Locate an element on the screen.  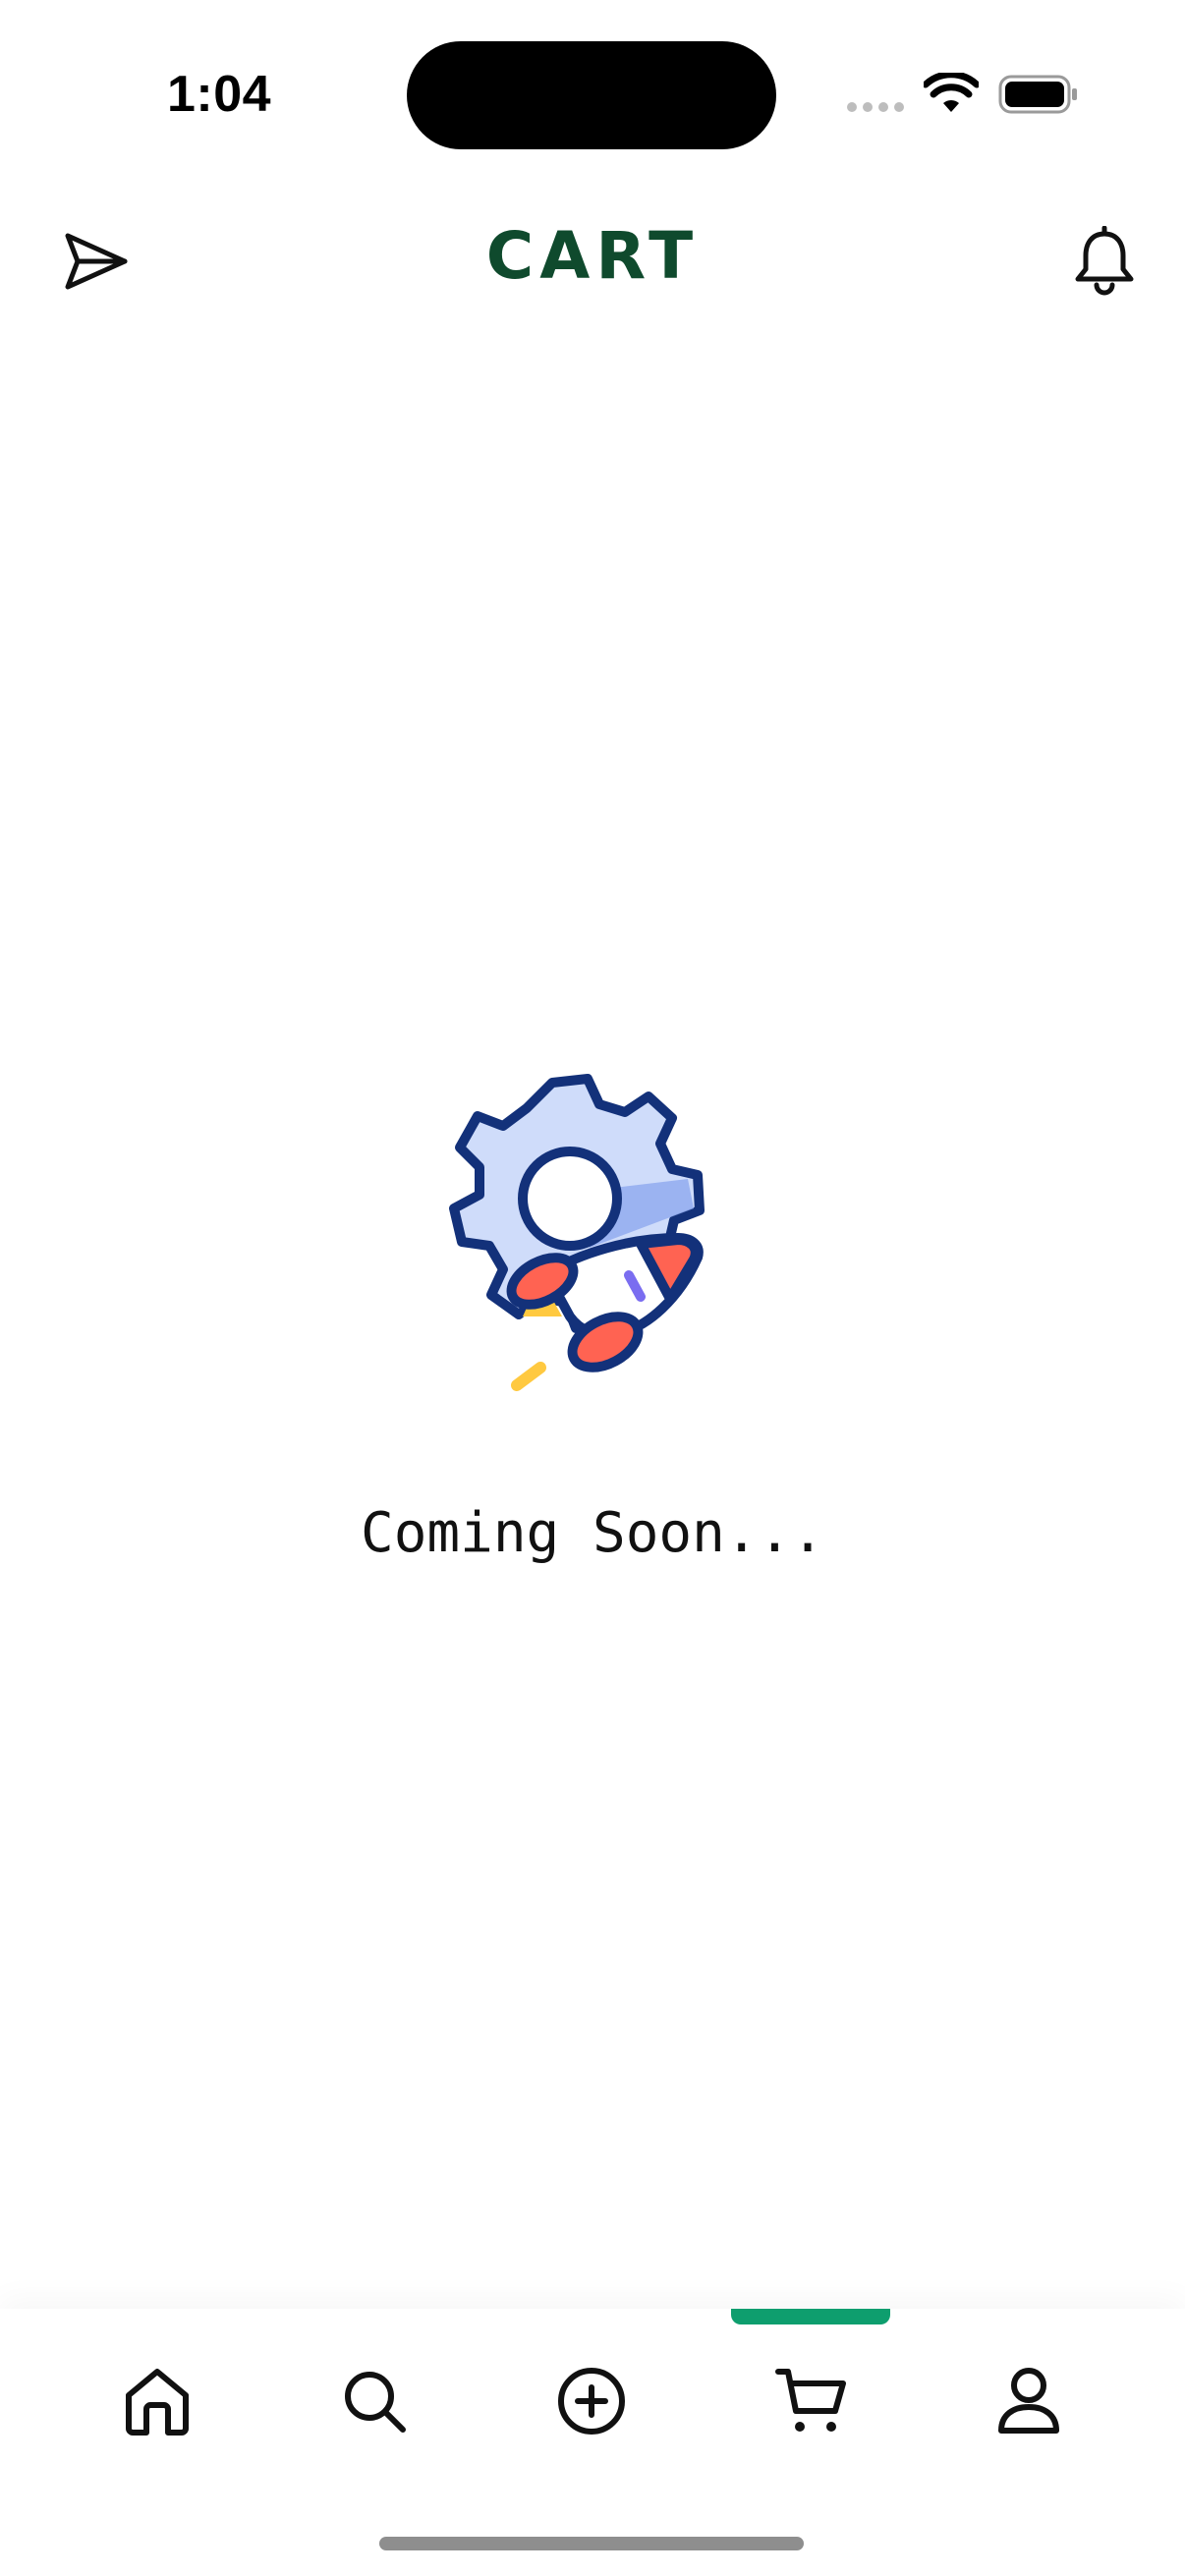
status-bar: 1:04 is located at coordinates (592, 93).